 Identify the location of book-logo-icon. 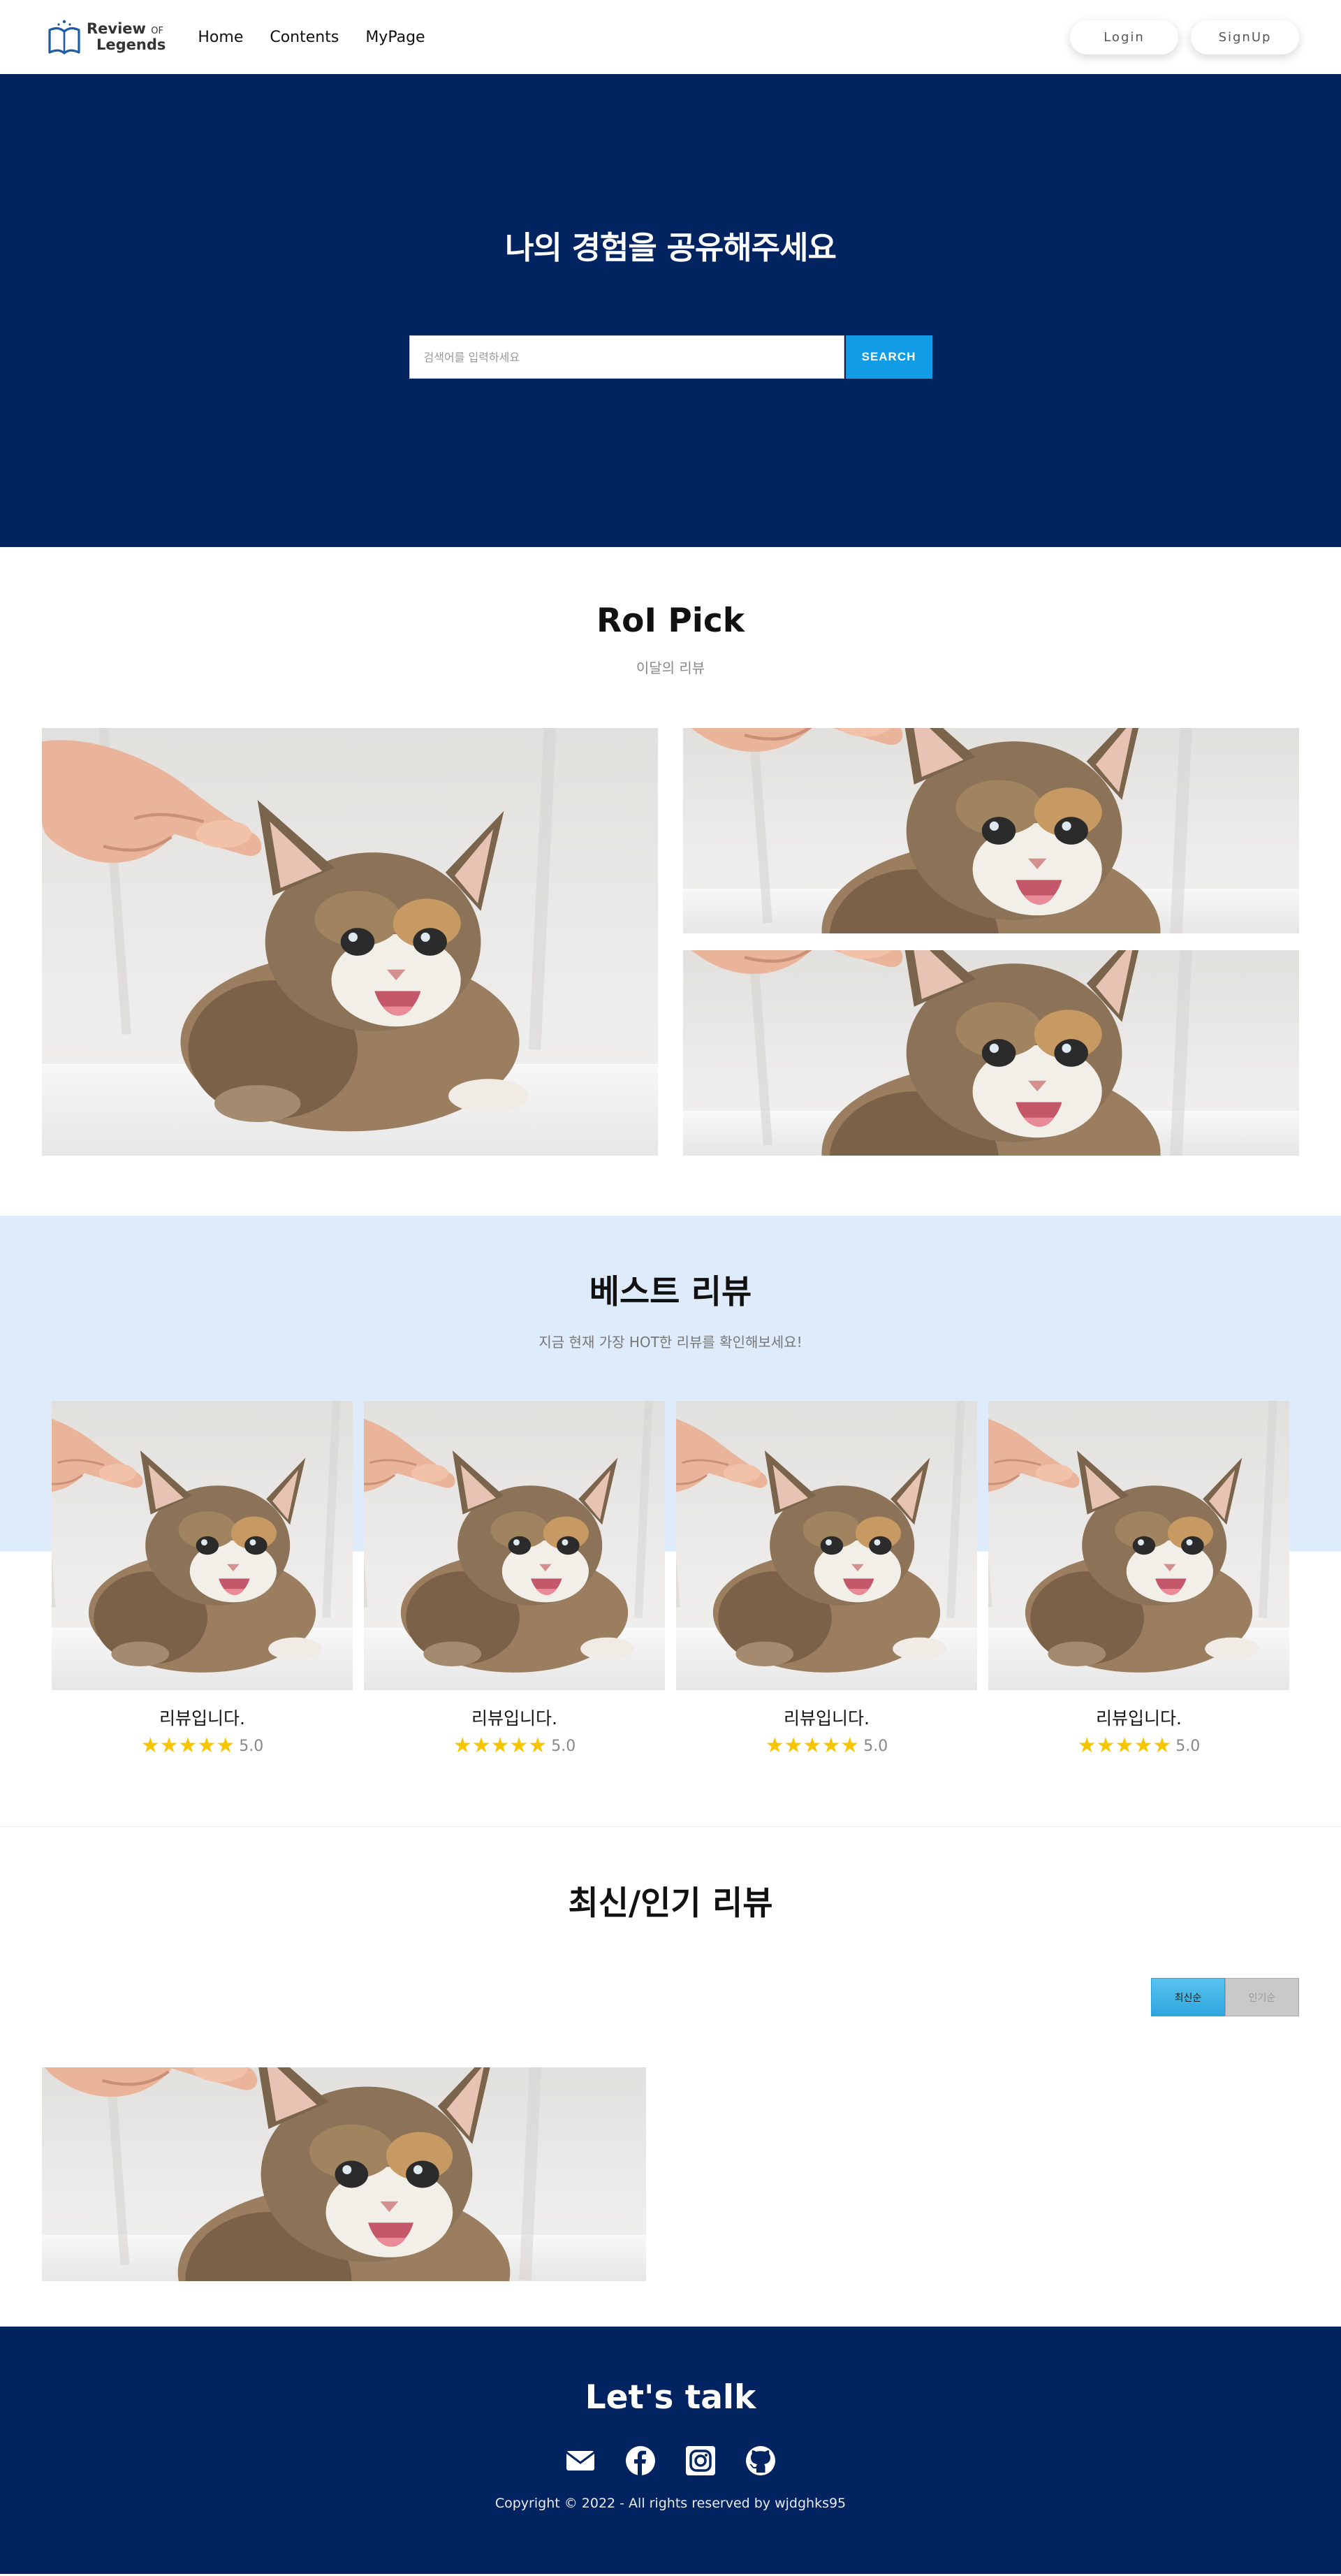
(64, 37).